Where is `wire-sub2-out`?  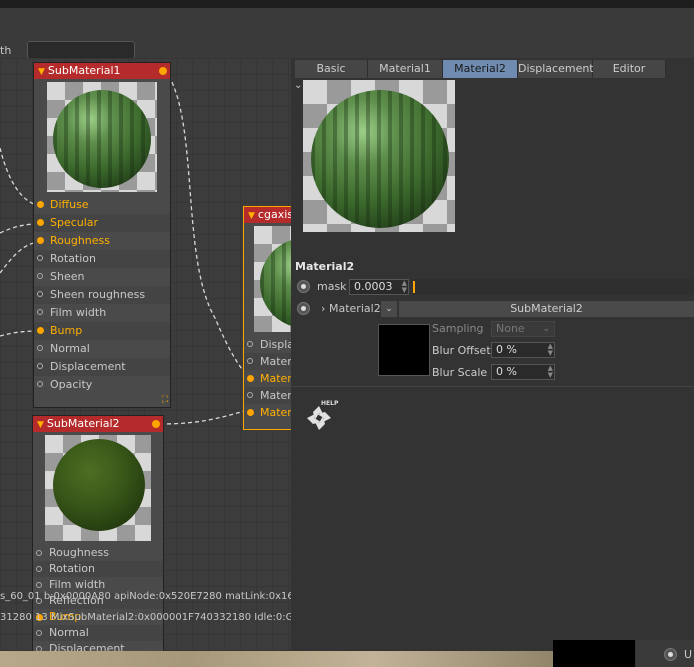 wire-sub2-out is located at coordinates (204, 417).